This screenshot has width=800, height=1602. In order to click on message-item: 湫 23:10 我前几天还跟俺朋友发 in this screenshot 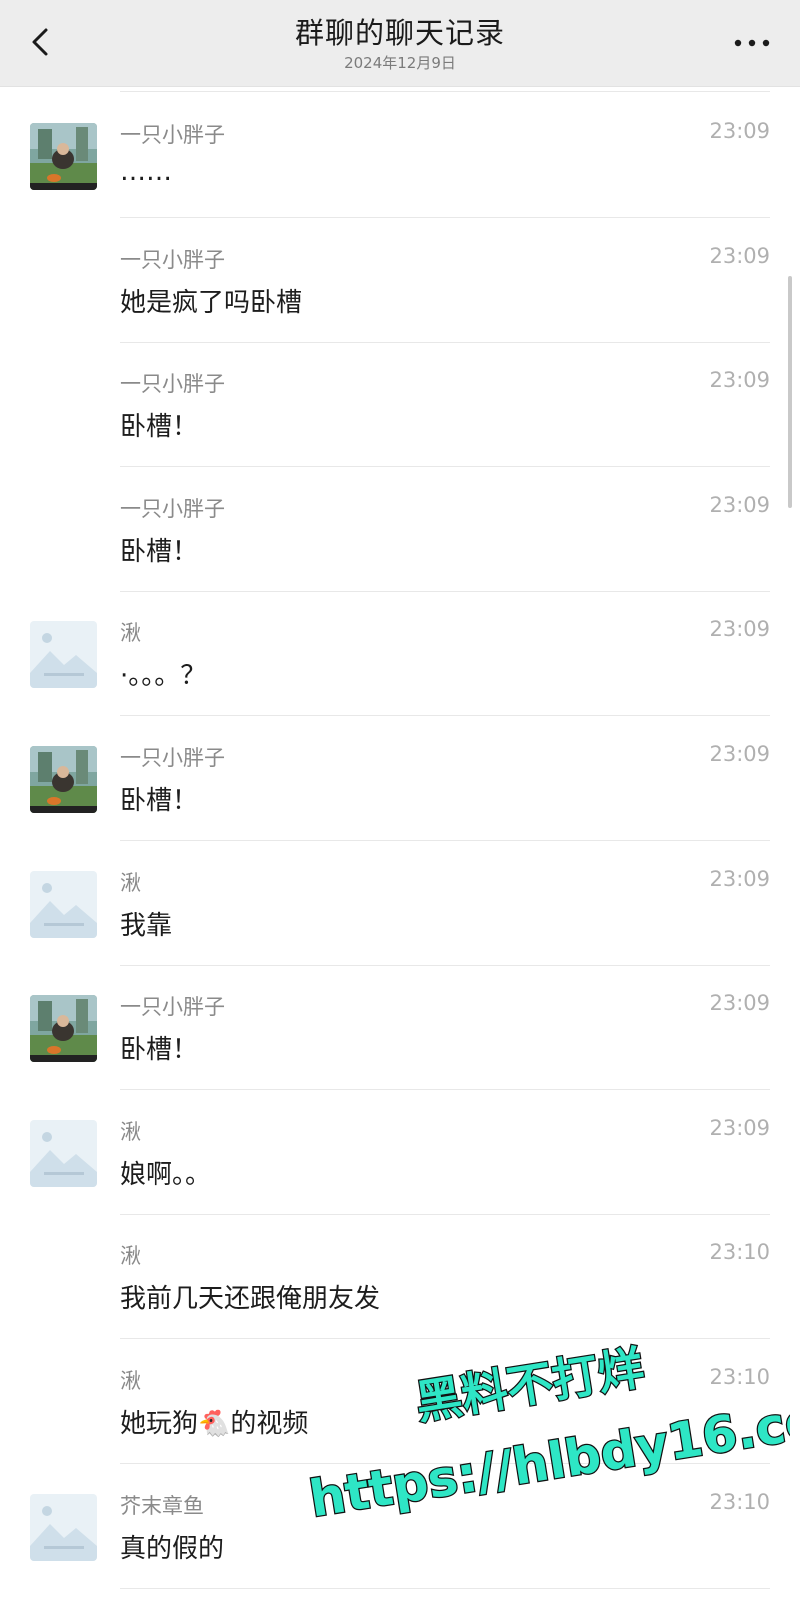, I will do `click(400, 1276)`.